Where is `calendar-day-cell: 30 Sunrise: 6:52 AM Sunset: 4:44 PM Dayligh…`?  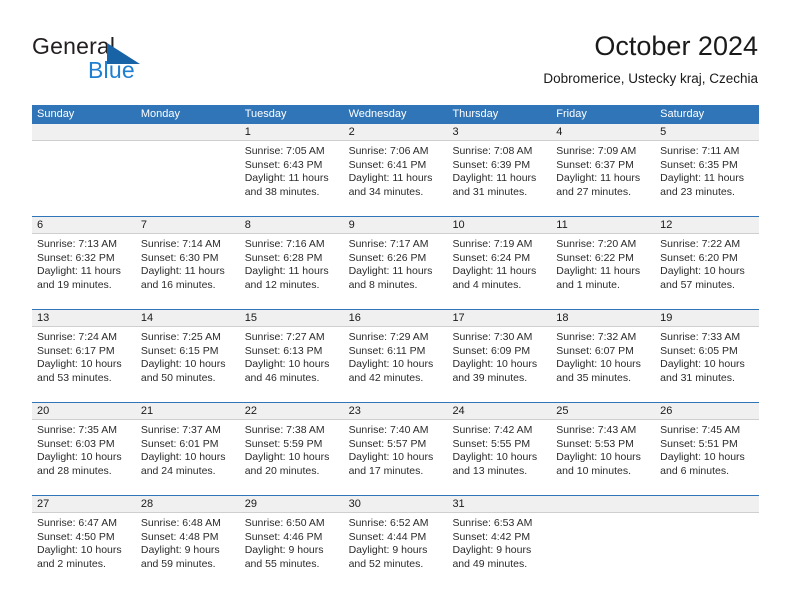
calendar-day-cell: 30 Sunrise: 6:52 AM Sunset: 4:44 PM Dayligh… is located at coordinates (395, 542).